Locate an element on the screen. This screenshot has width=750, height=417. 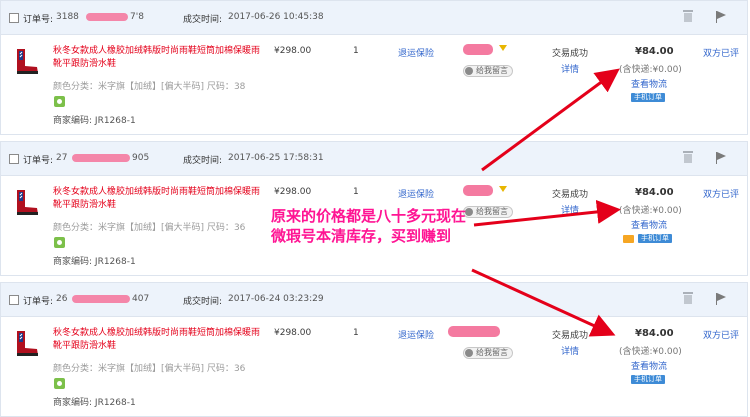
product-attributes: 颜色分类：米字旗【加绒】[偏大半码] 尺码：38 is located at coordinates (149, 87).